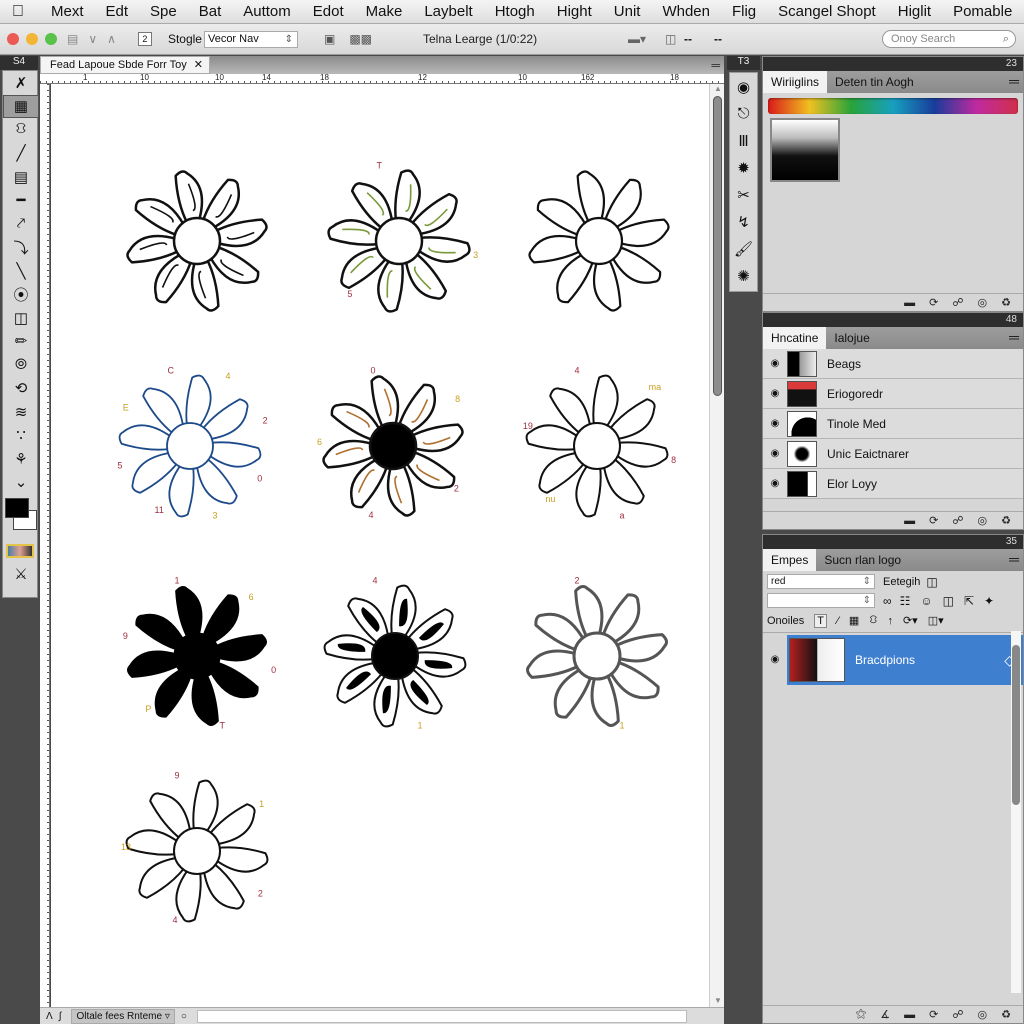  What do you see at coordinates (893, 424) in the screenshot?
I see `layer-row: ◉ Tinole Med` at bounding box center [893, 424].